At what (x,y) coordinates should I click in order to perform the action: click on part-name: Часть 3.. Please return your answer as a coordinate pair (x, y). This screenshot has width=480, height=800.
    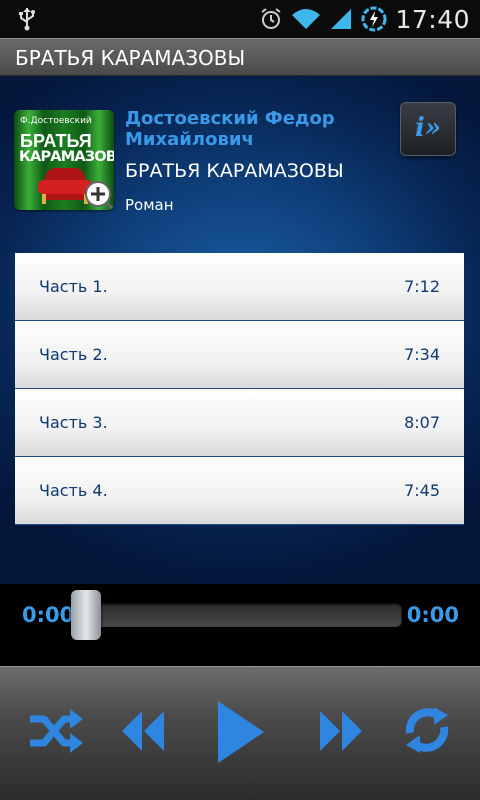
    Looking at the image, I should click on (73, 422).